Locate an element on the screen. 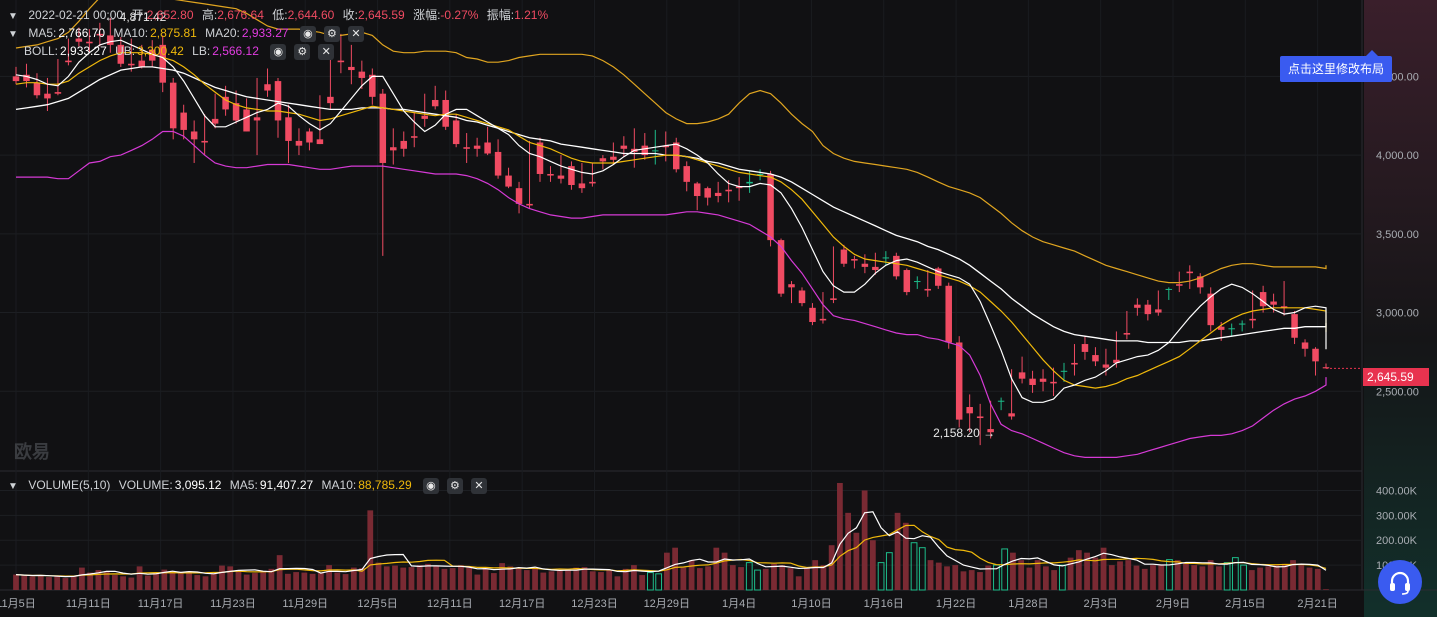  volume-value: 3,095.12 is located at coordinates (198, 485).